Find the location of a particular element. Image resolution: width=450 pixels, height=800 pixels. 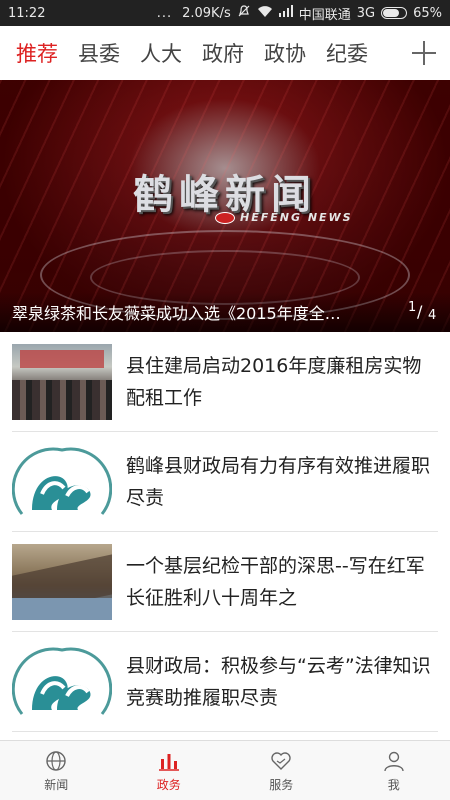

nav-me: 我 is located at coordinates (394, 770).